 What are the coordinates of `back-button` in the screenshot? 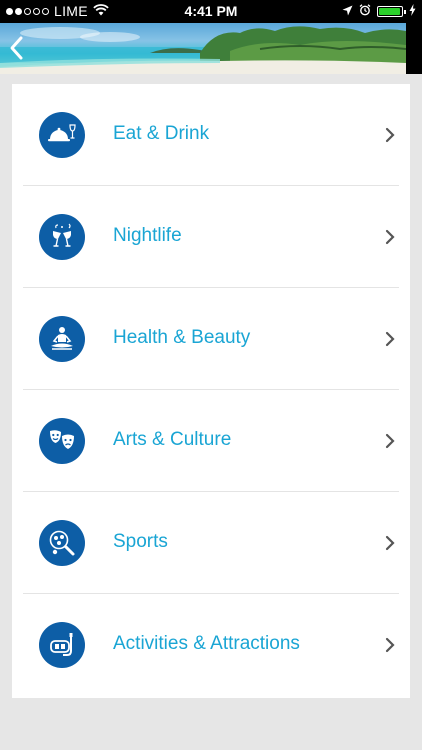 It's located at (17, 48).